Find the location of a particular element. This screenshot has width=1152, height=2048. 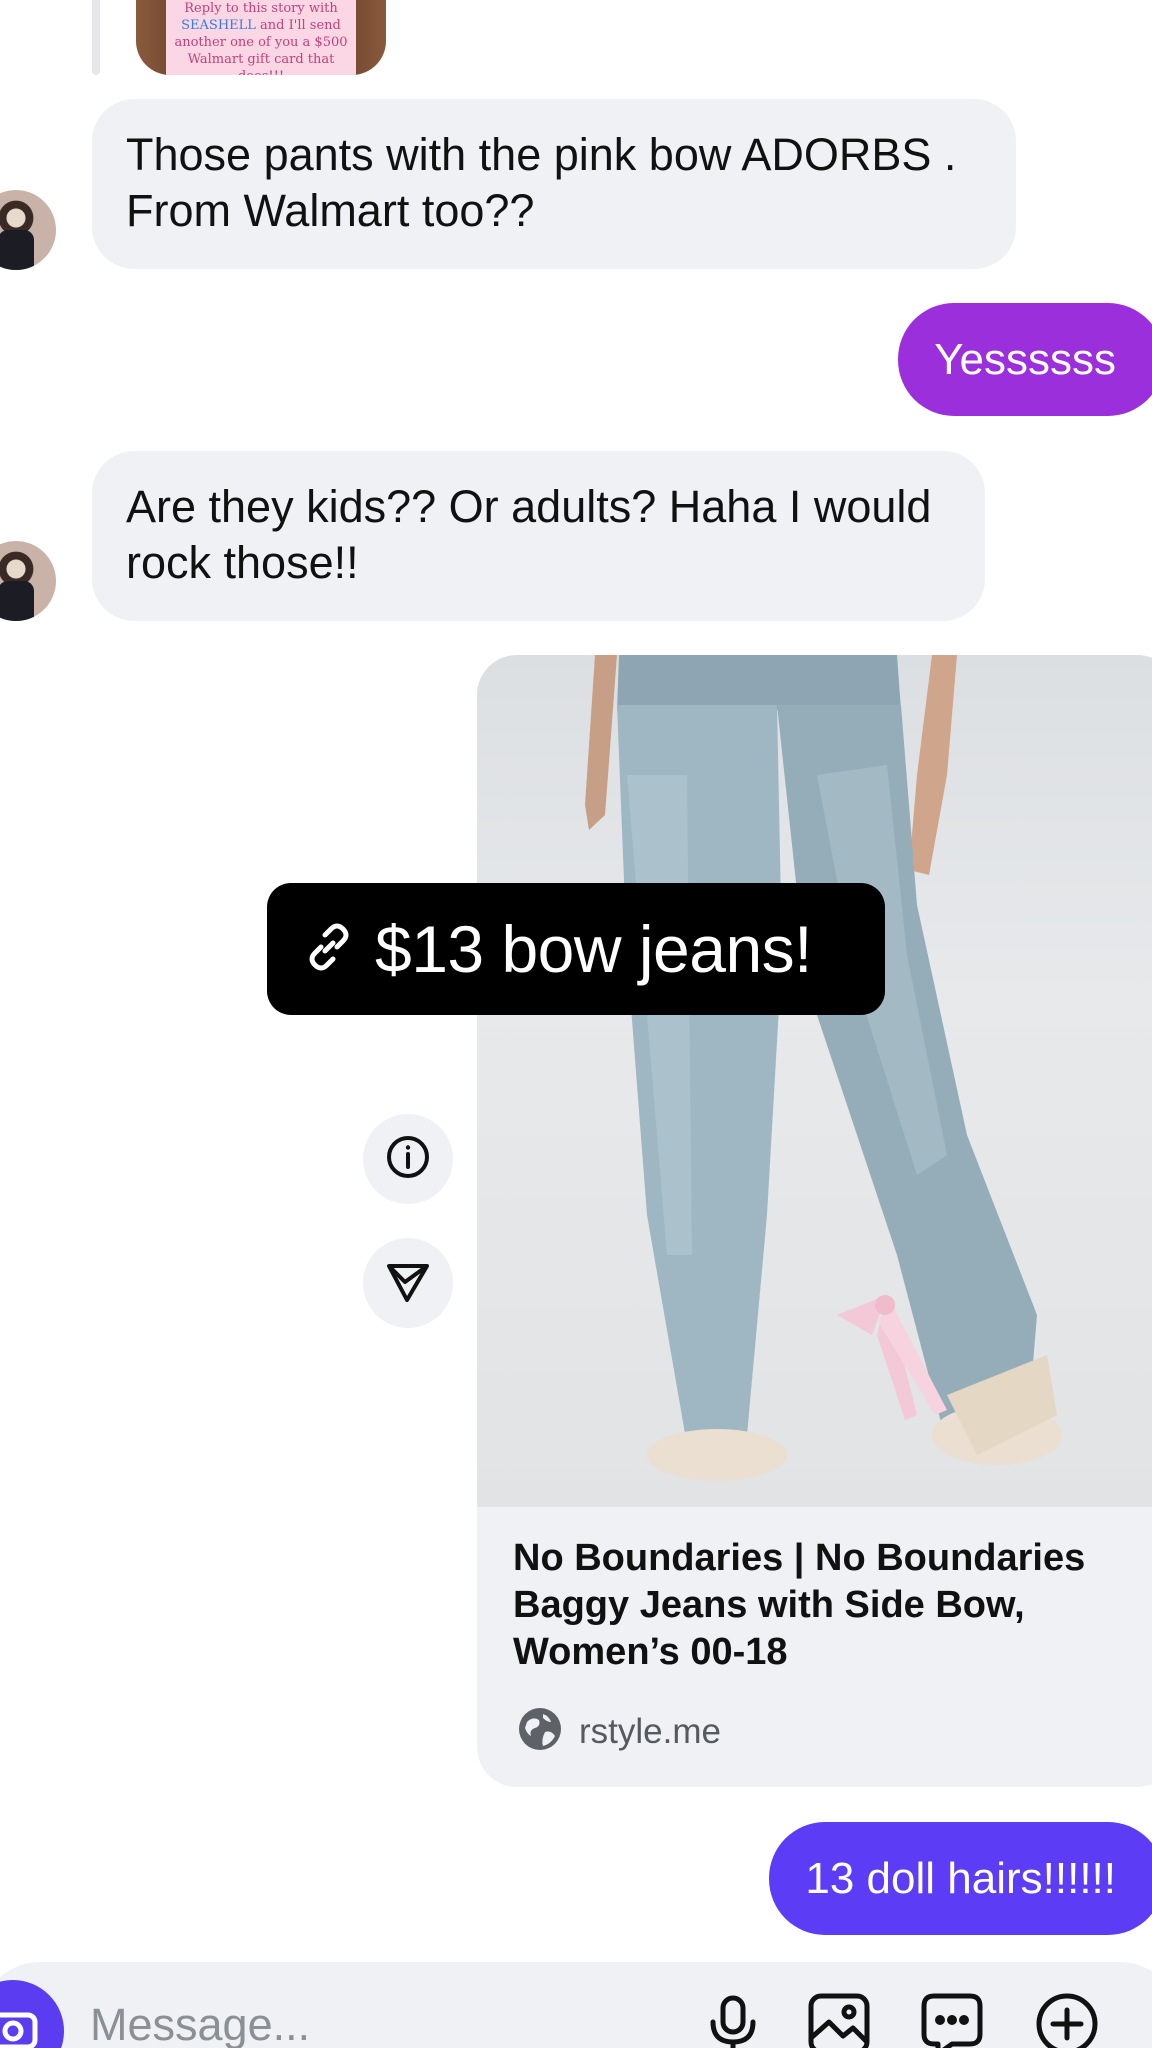

image-icon is located at coordinates (839, 2020).